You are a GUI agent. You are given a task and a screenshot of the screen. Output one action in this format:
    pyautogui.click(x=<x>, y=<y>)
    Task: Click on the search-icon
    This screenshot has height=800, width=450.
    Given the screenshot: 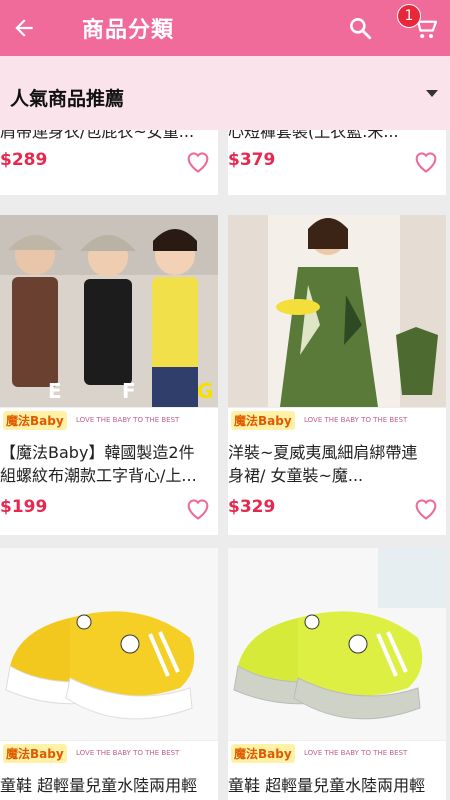 What is the action you would take?
    pyautogui.click(x=361, y=29)
    